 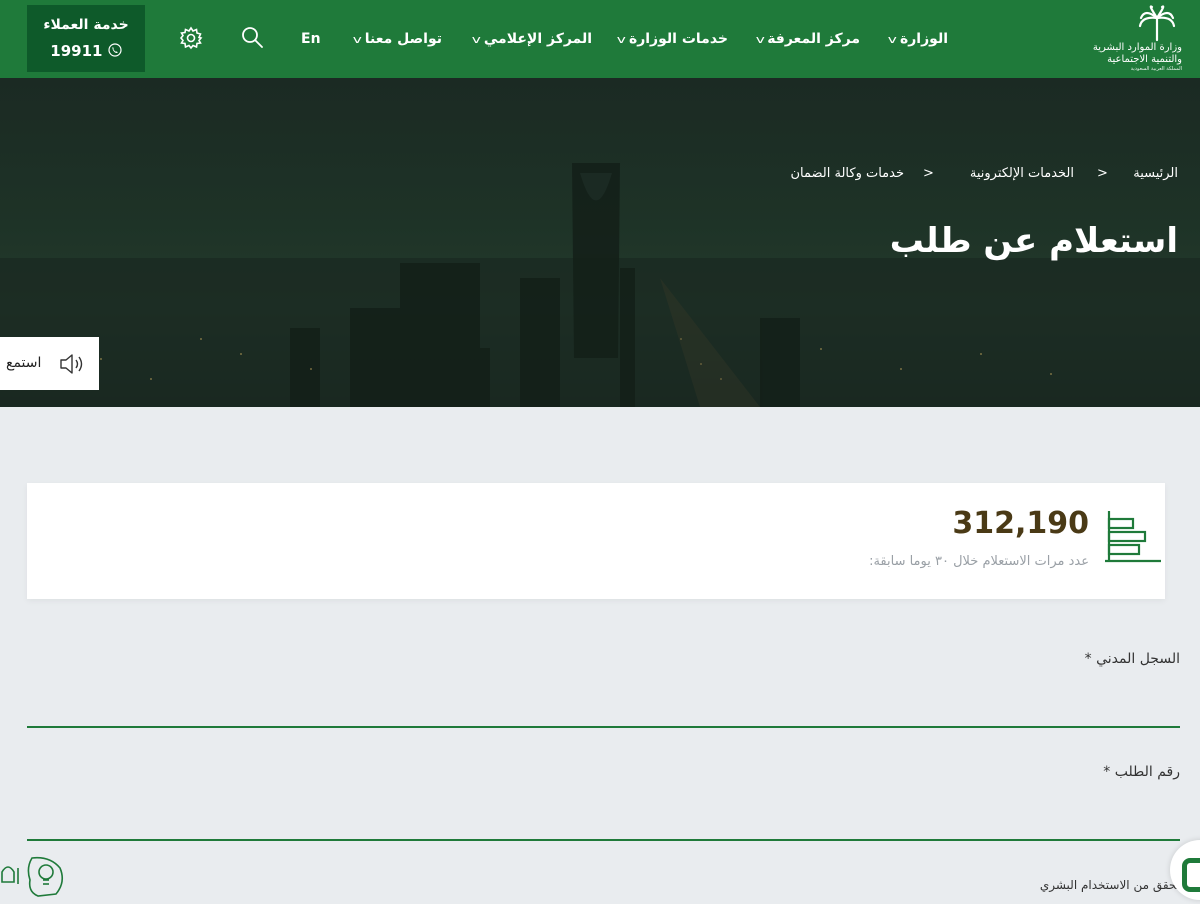 What do you see at coordinates (1144, 59) in the screenshot?
I see `logo-line-2: والتنمية الاجتماعية` at bounding box center [1144, 59].